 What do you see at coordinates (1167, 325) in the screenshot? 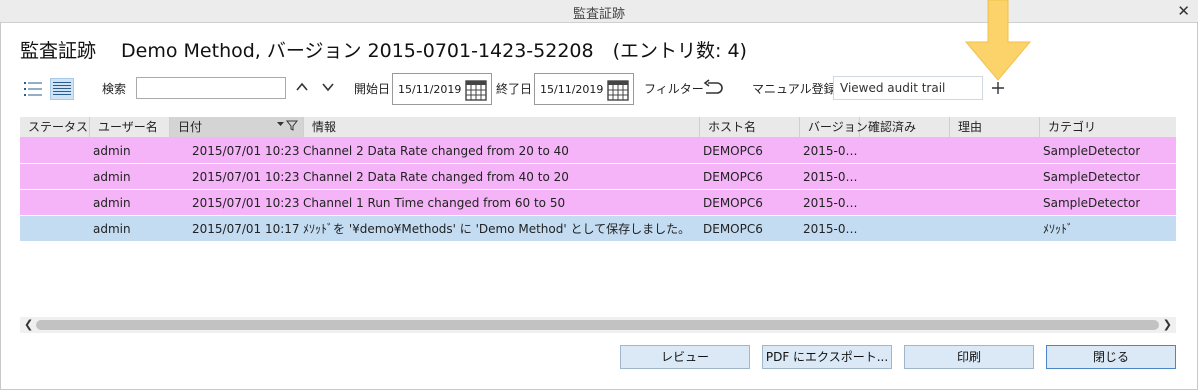
I see `scroll-right-icon: ❯` at bounding box center [1167, 325].